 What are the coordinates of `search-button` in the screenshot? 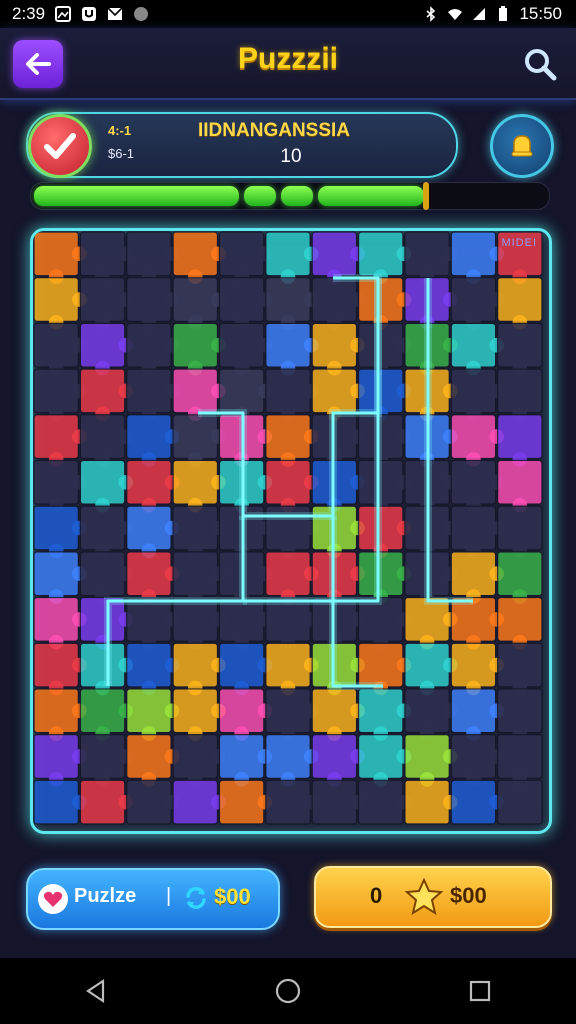 It's located at (540, 64).